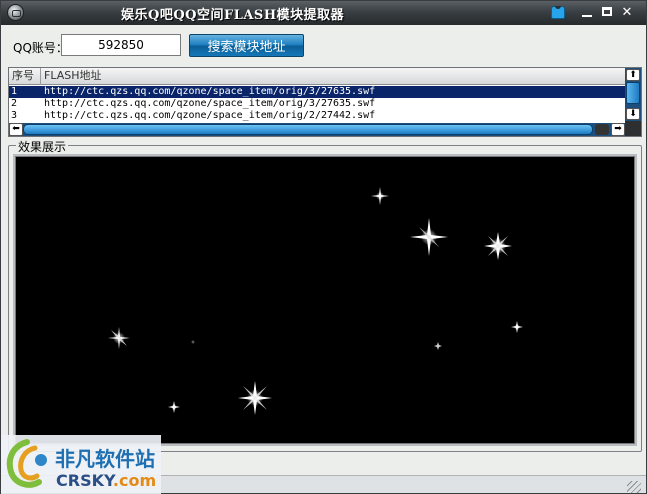  I want to click on list-header: 序号 FLASH地址, so click(317, 76).